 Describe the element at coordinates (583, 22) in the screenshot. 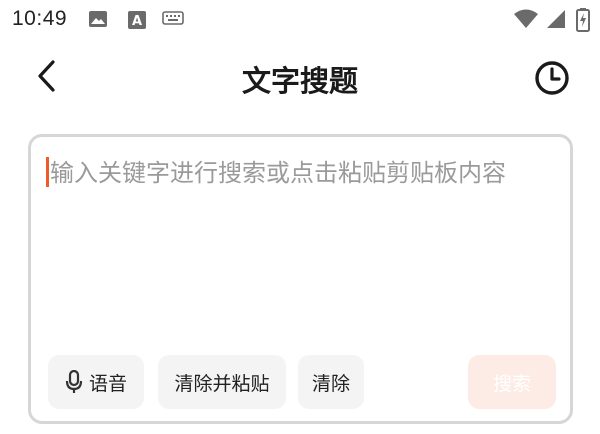

I see `battery-charging-icon` at that location.